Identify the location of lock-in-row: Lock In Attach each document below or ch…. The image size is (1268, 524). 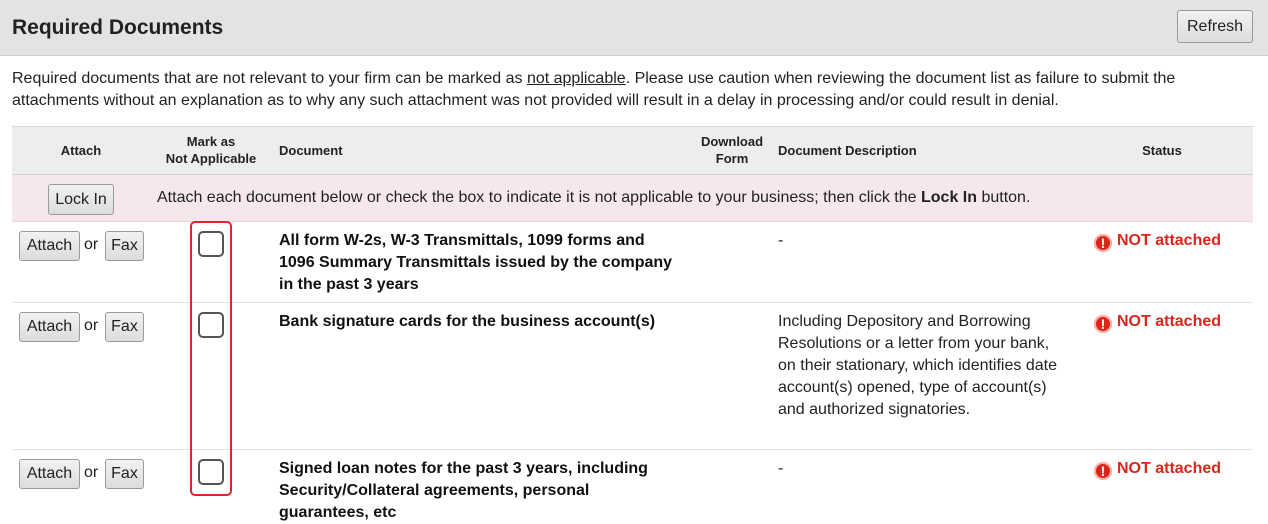
(632, 198).